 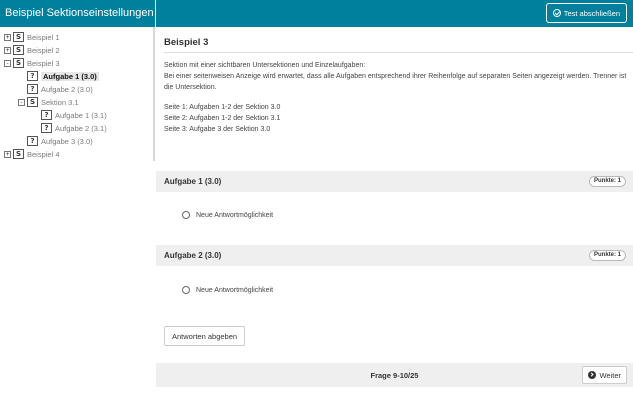 What do you see at coordinates (610, 375) in the screenshot?
I see `next-label: Weiter` at bounding box center [610, 375].